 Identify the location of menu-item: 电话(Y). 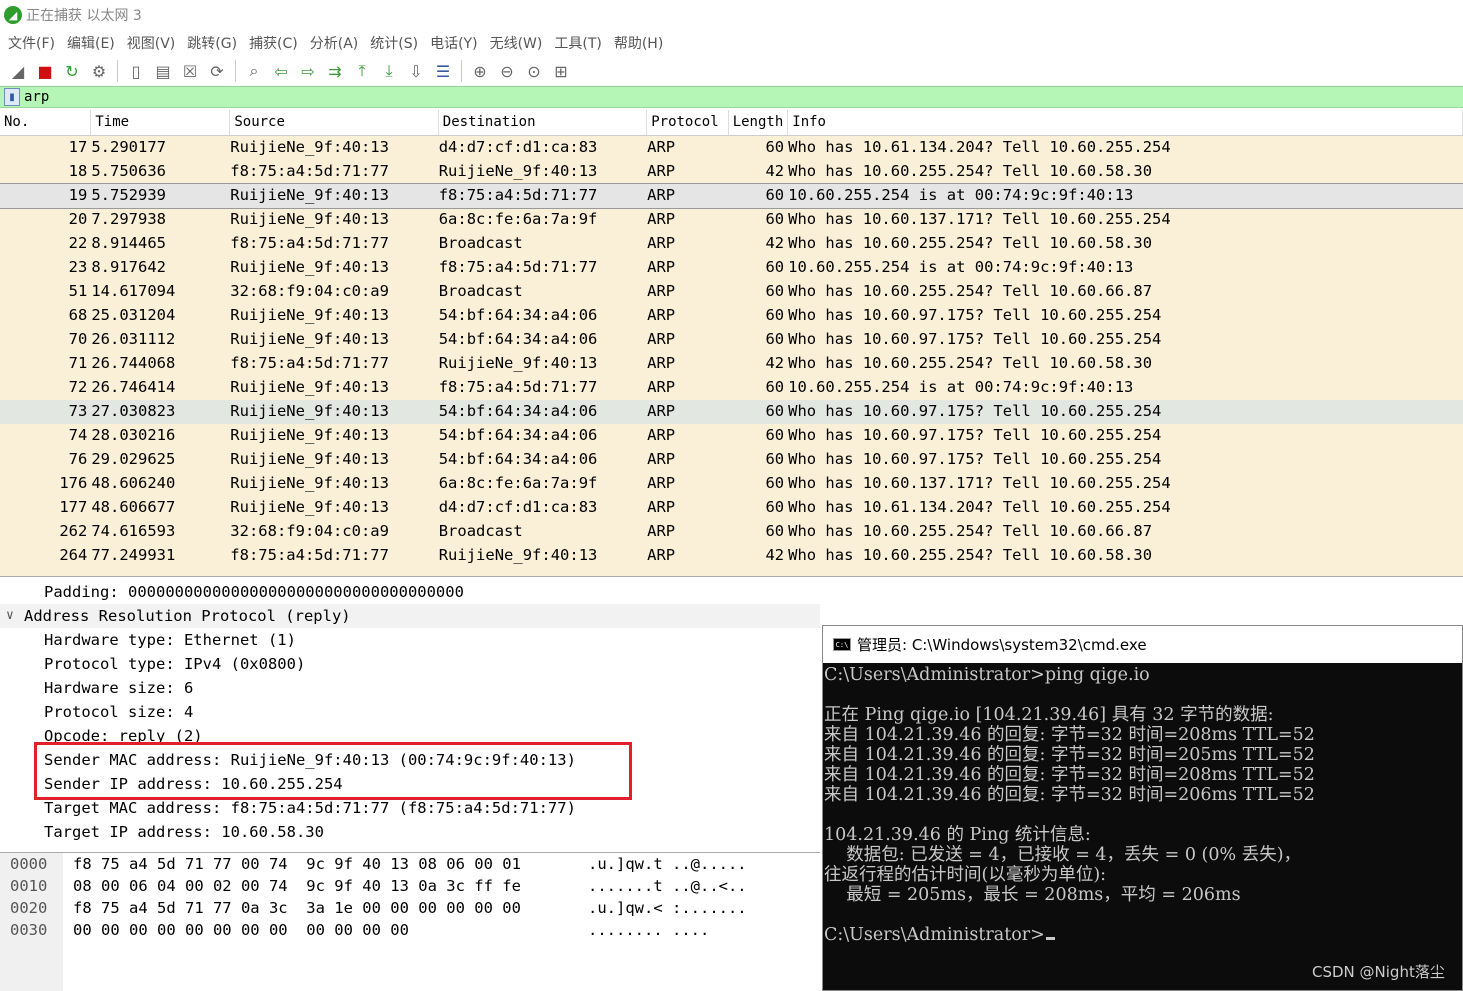
(455, 43).